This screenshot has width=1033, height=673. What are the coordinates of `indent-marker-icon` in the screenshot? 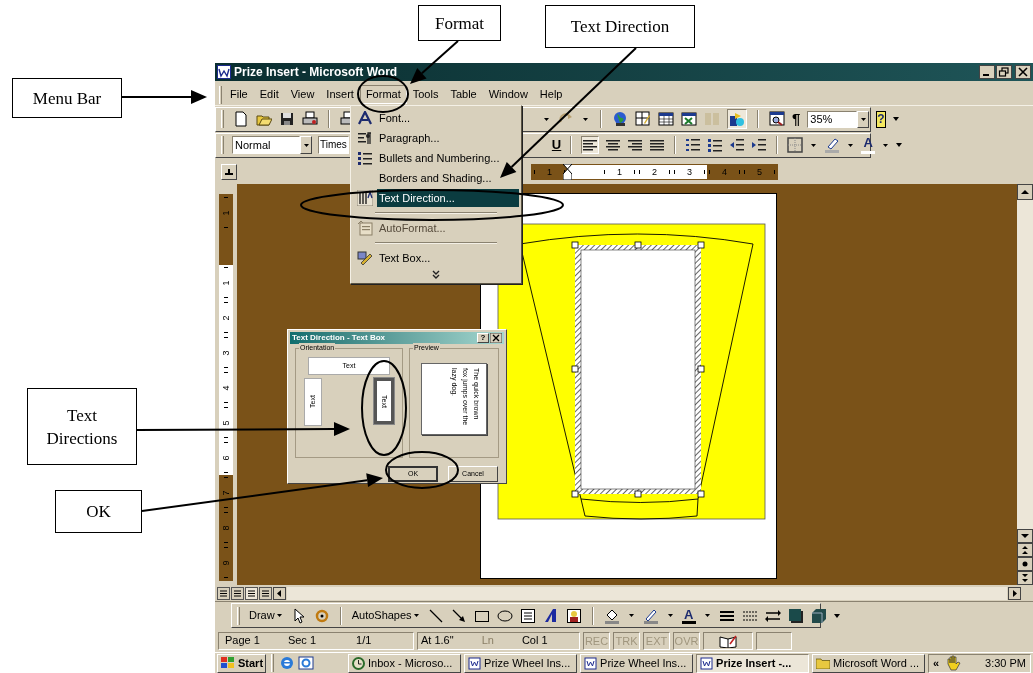 It's located at (567, 172).